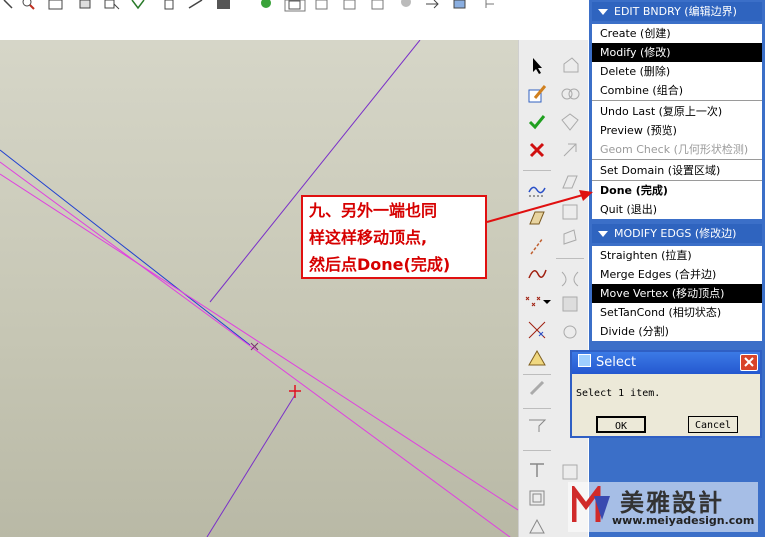 This screenshot has width=765, height=538. I want to click on menu-item-straighten: Straighten (拉直), so click(677, 255).